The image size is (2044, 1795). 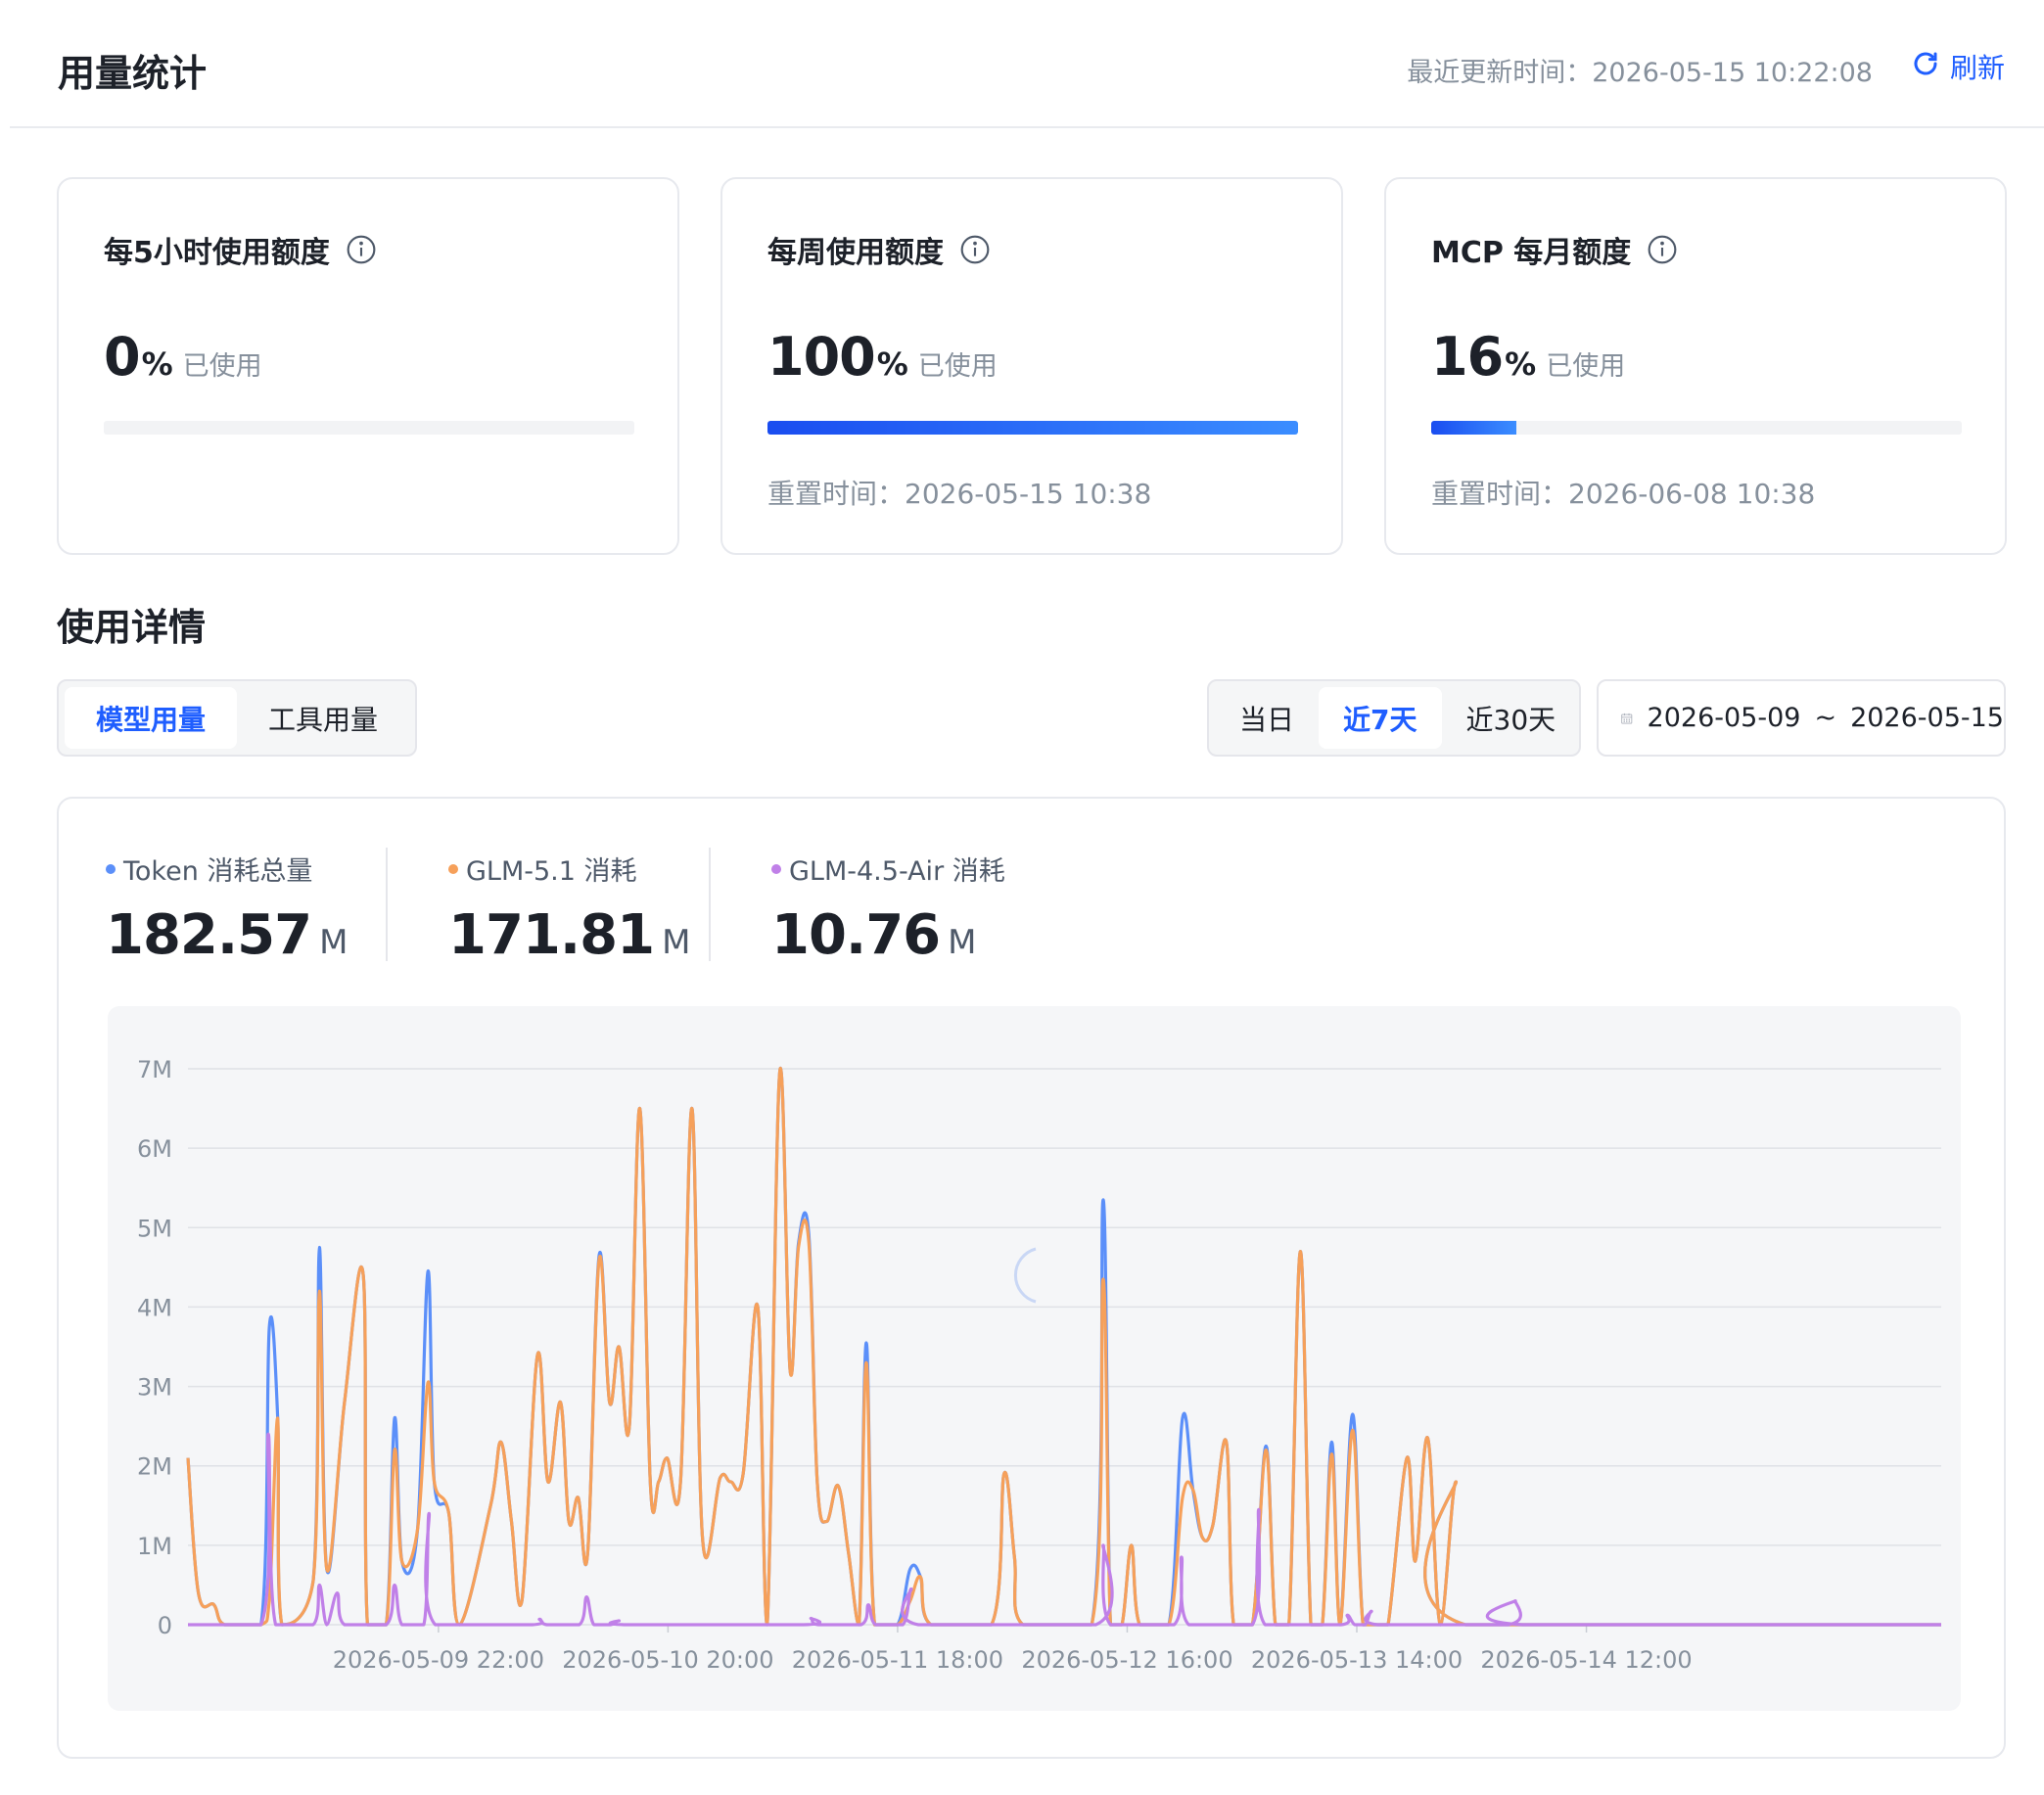 I want to click on x-tick-label: 2026-05-10 20:00, so click(x=668, y=1660).